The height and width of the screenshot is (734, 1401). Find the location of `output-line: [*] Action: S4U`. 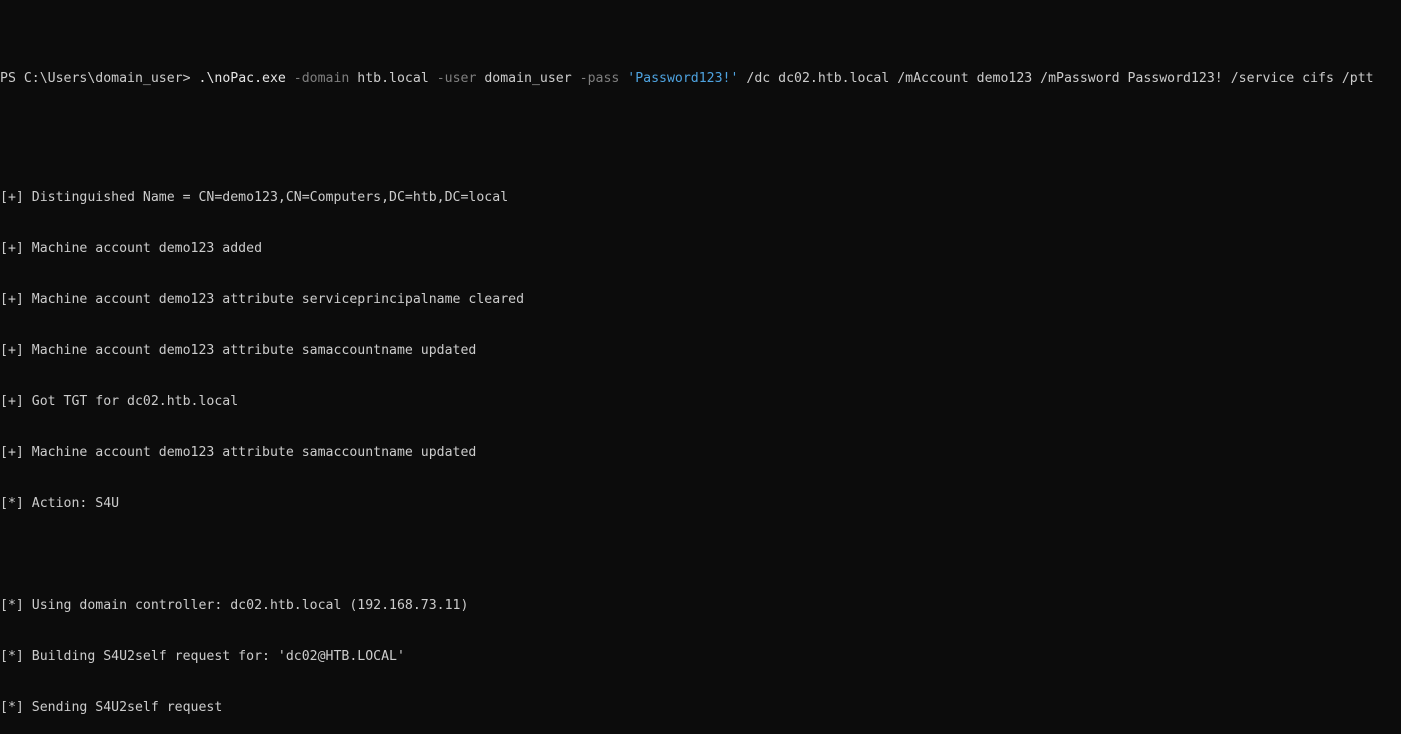

output-line: [*] Action: S4U is located at coordinates (60, 503).